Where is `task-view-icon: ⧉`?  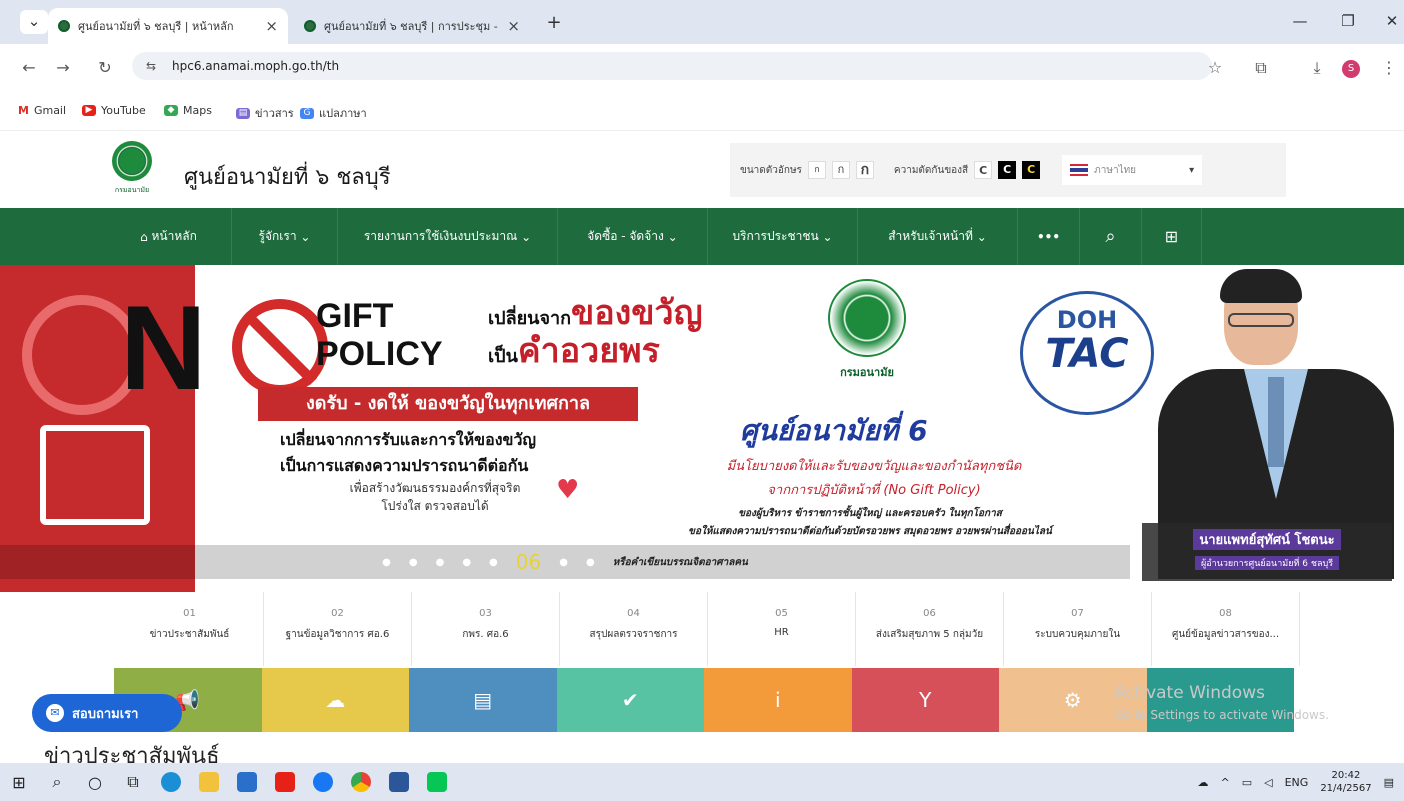
task-view-icon: ⧉ is located at coordinates (133, 782).